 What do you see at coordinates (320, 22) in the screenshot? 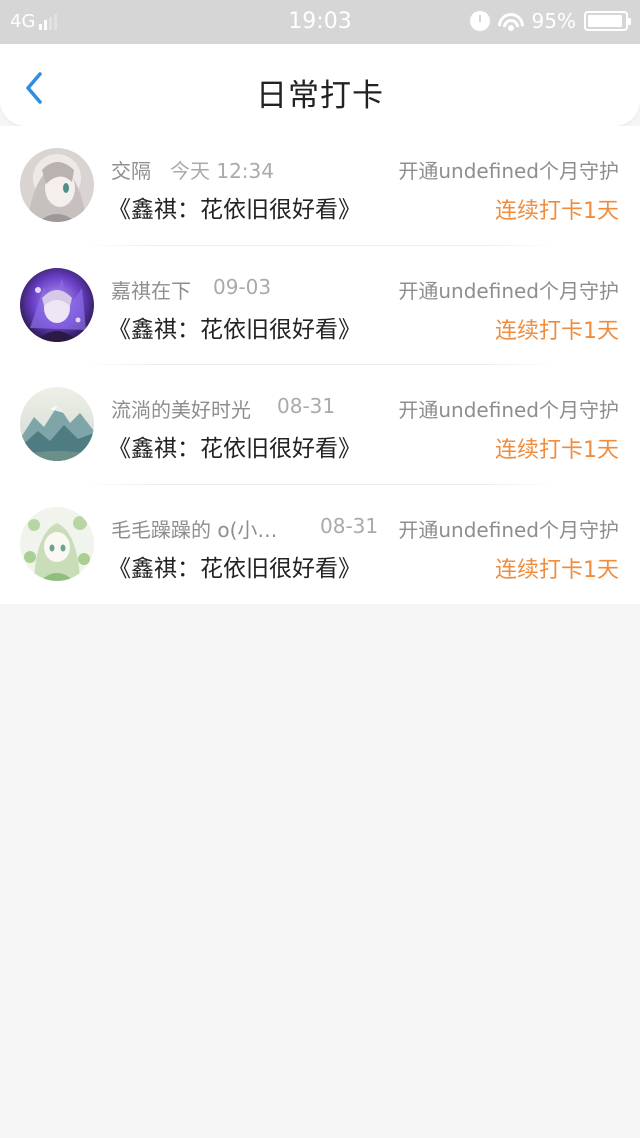
I see `status-bar: 4G 19:03 95%` at bounding box center [320, 22].